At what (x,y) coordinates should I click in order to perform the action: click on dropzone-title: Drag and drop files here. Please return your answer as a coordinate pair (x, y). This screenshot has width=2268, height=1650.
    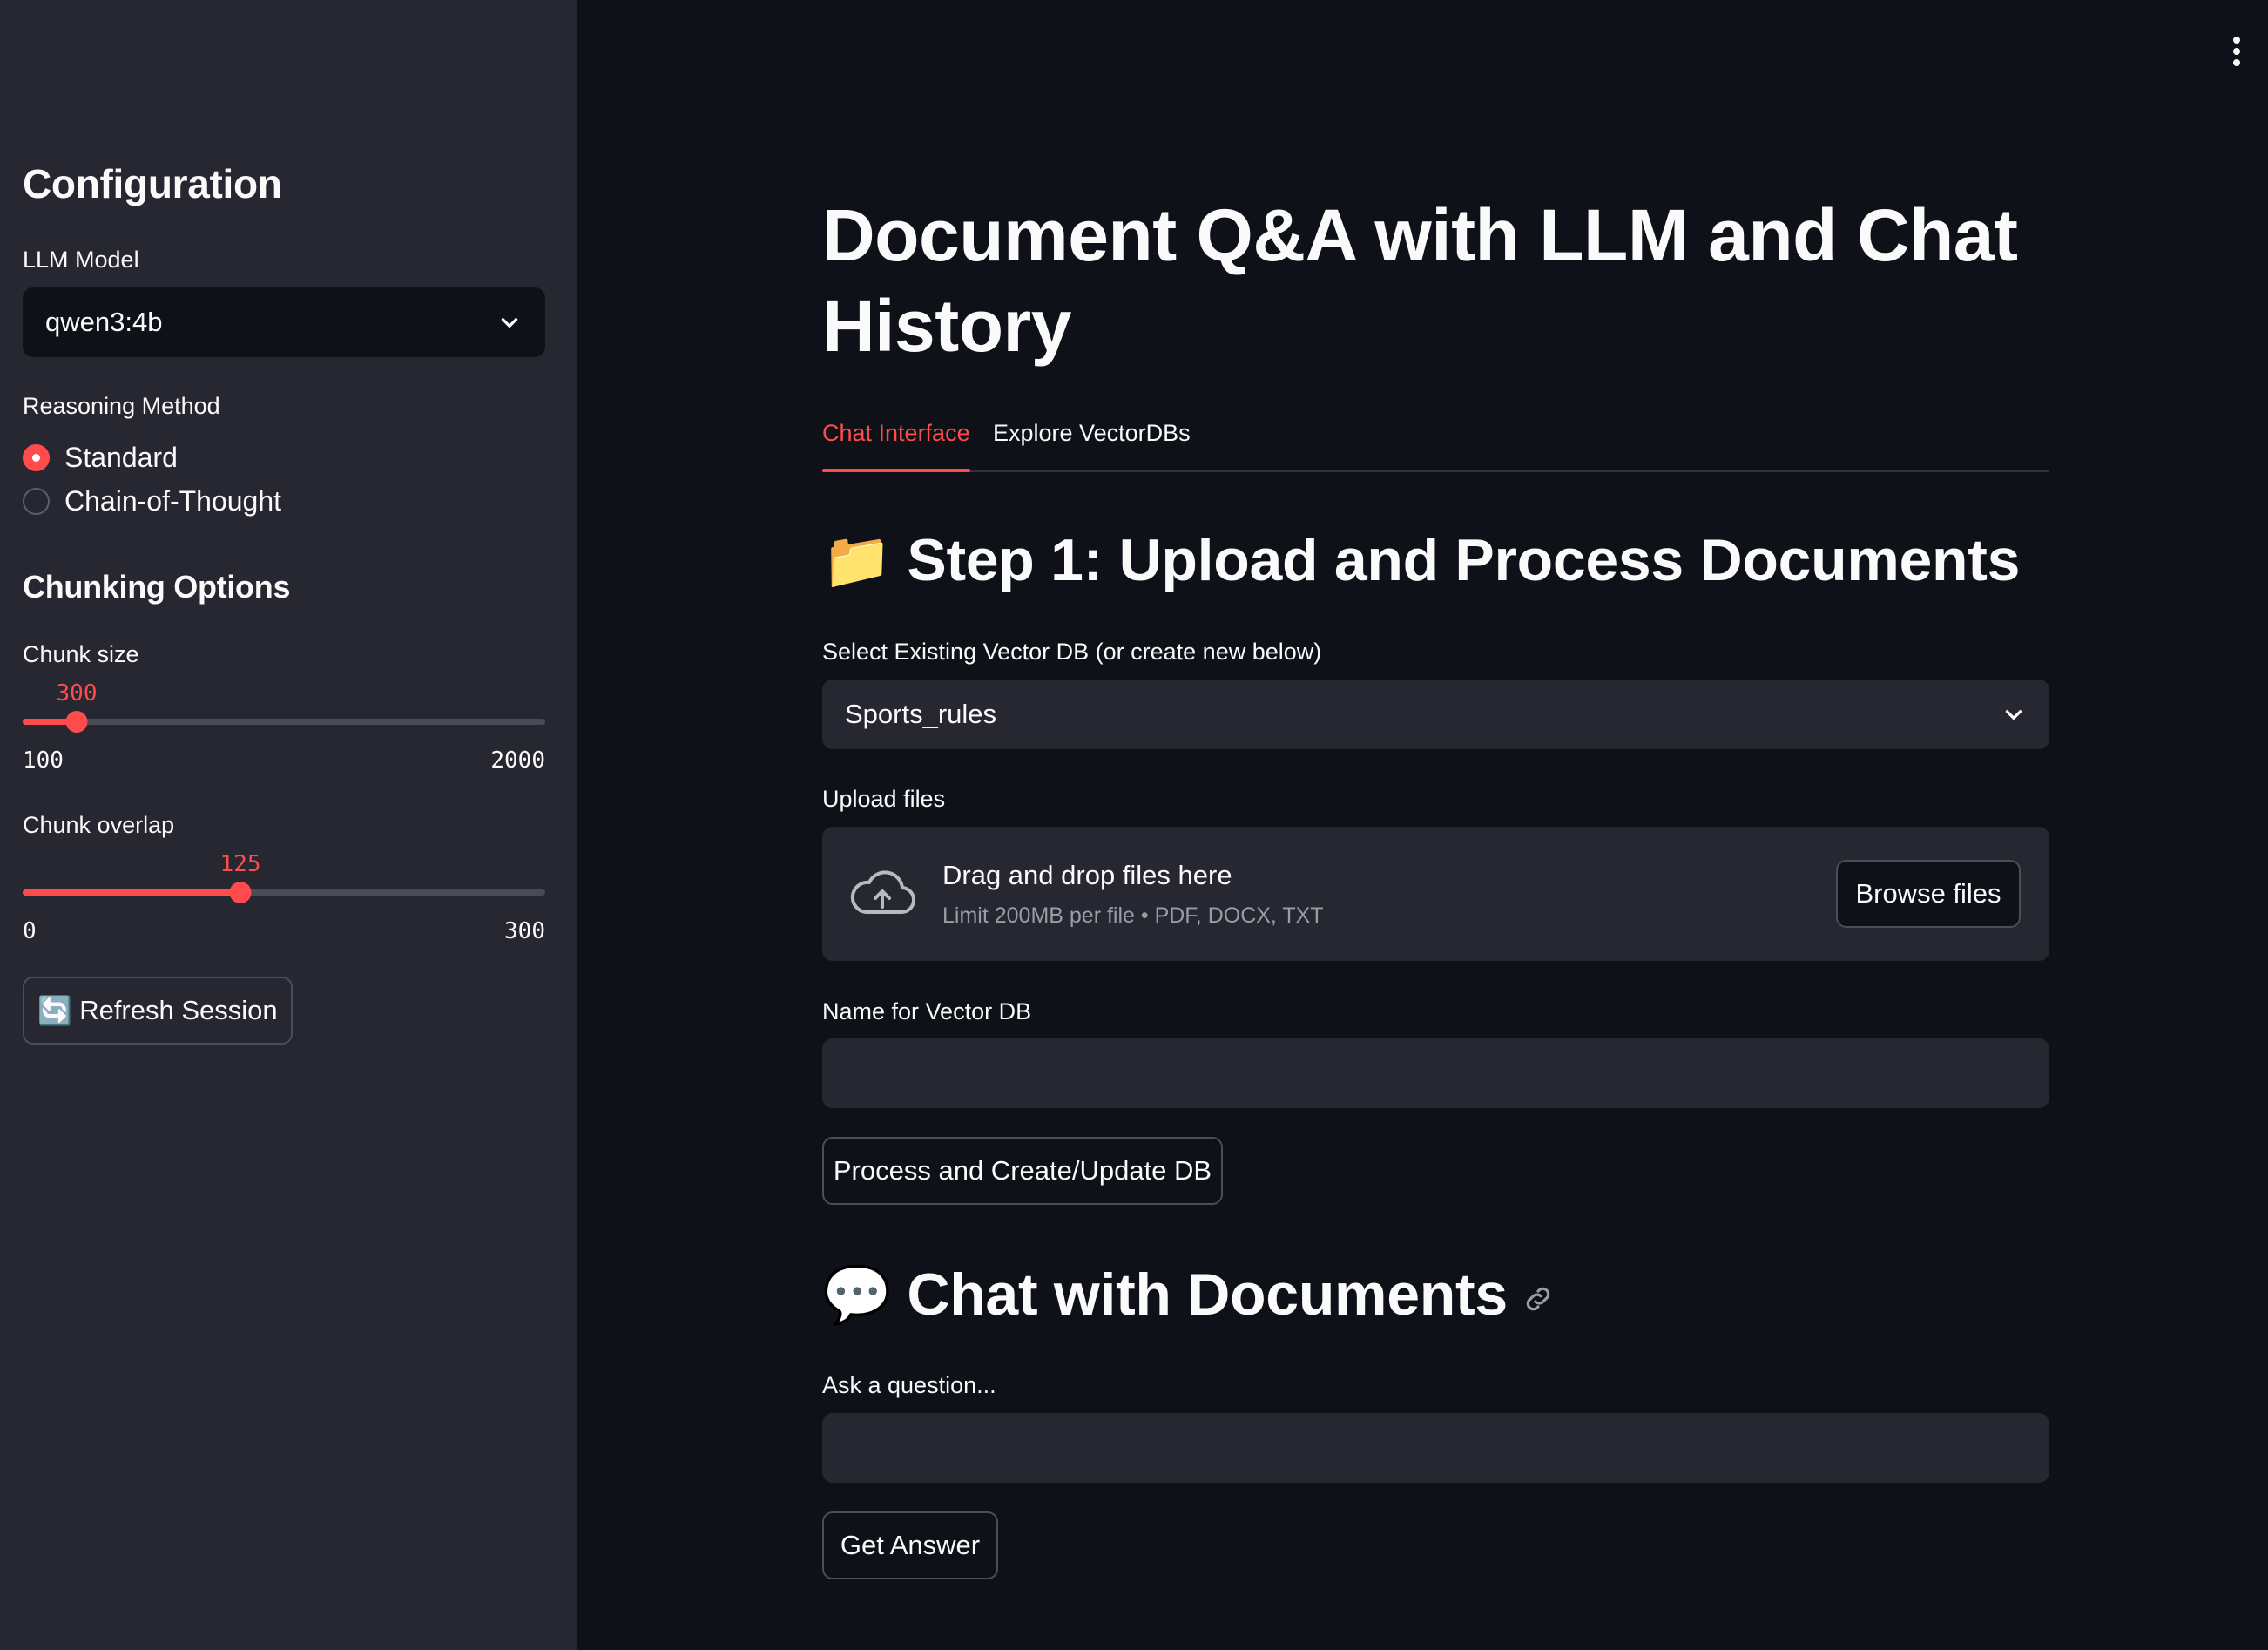
    Looking at the image, I should click on (1087, 875).